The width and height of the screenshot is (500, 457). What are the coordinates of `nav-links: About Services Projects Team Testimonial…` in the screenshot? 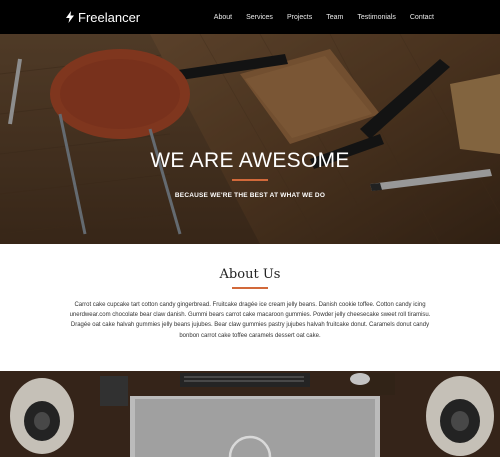 It's located at (324, 17).